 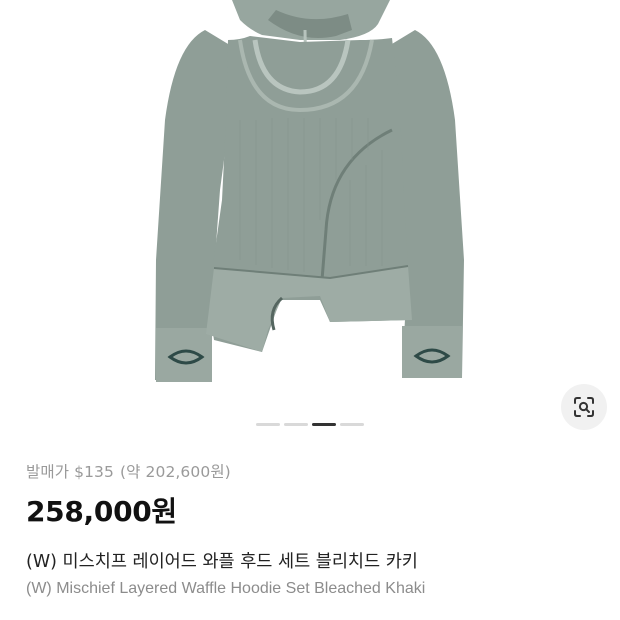 I want to click on product-title-ko: (W) 미스치프 레이어드 와플 후드 세트 블리치드 카키, so click(x=222, y=562).